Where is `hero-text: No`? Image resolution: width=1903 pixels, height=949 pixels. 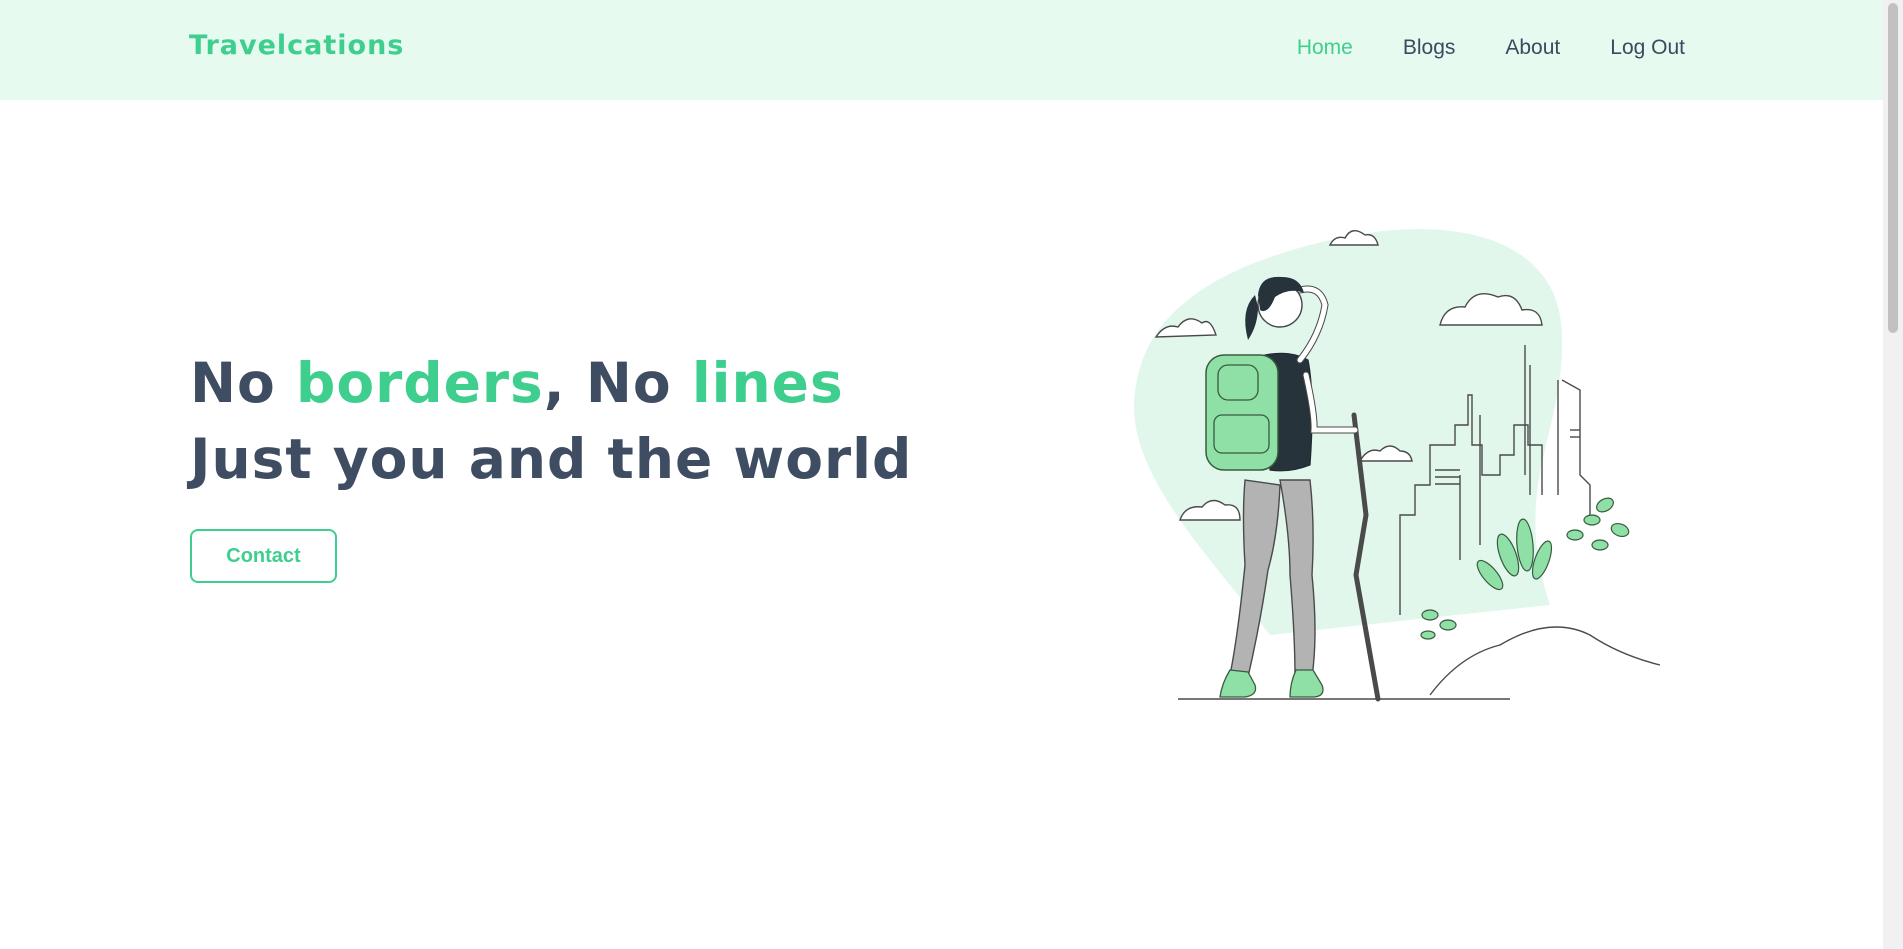
hero-text: No is located at coordinates (243, 383).